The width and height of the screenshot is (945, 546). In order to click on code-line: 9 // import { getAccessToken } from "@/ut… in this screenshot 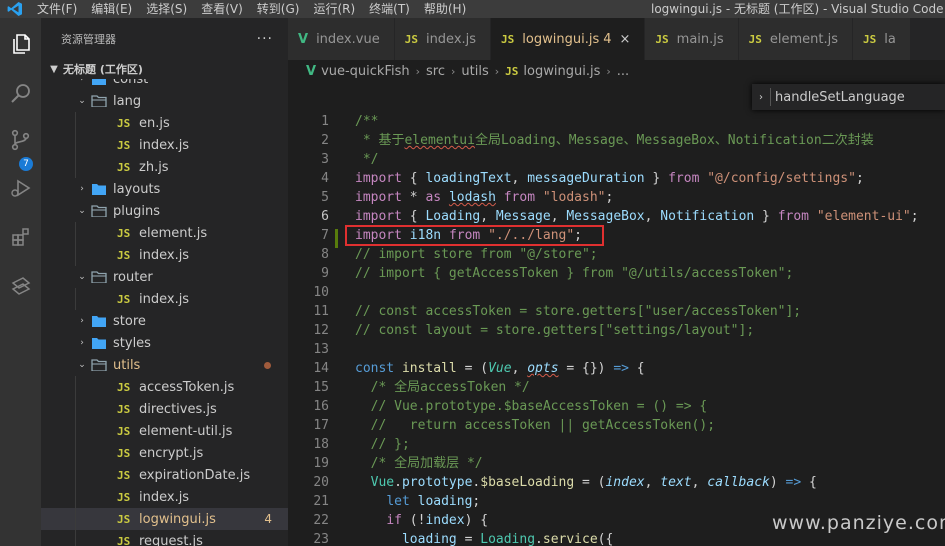, I will do `click(616, 273)`.